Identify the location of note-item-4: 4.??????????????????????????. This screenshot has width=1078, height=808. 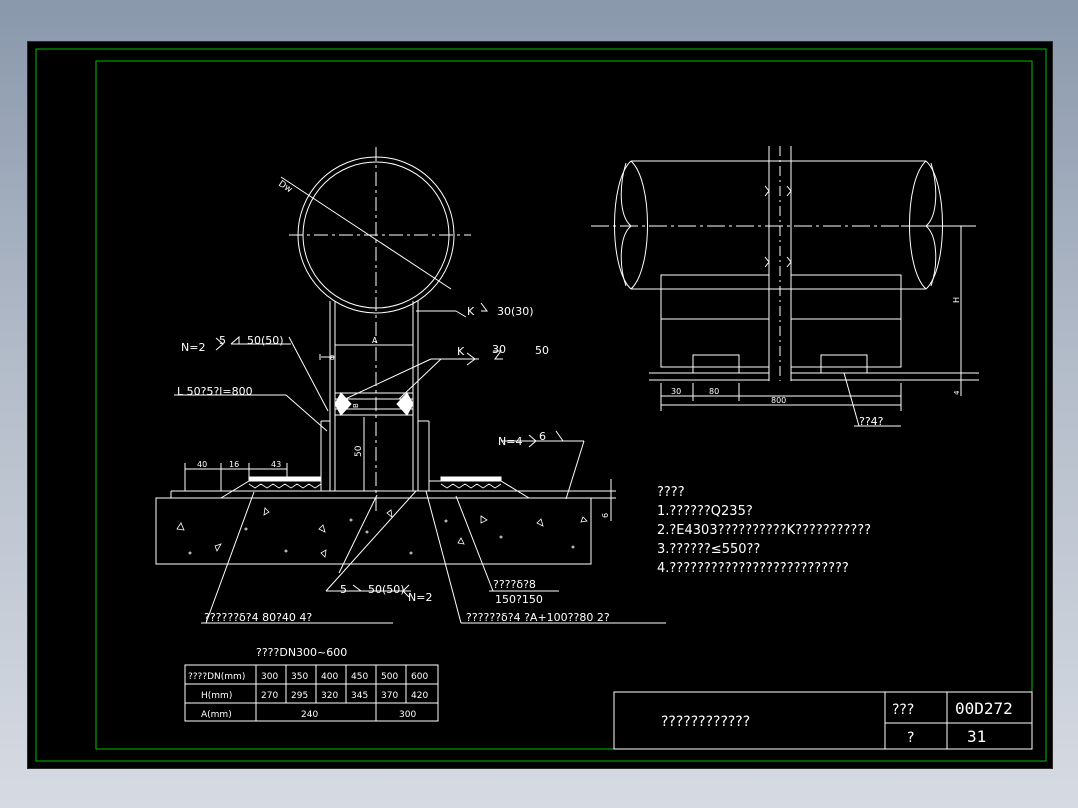
(753, 568).